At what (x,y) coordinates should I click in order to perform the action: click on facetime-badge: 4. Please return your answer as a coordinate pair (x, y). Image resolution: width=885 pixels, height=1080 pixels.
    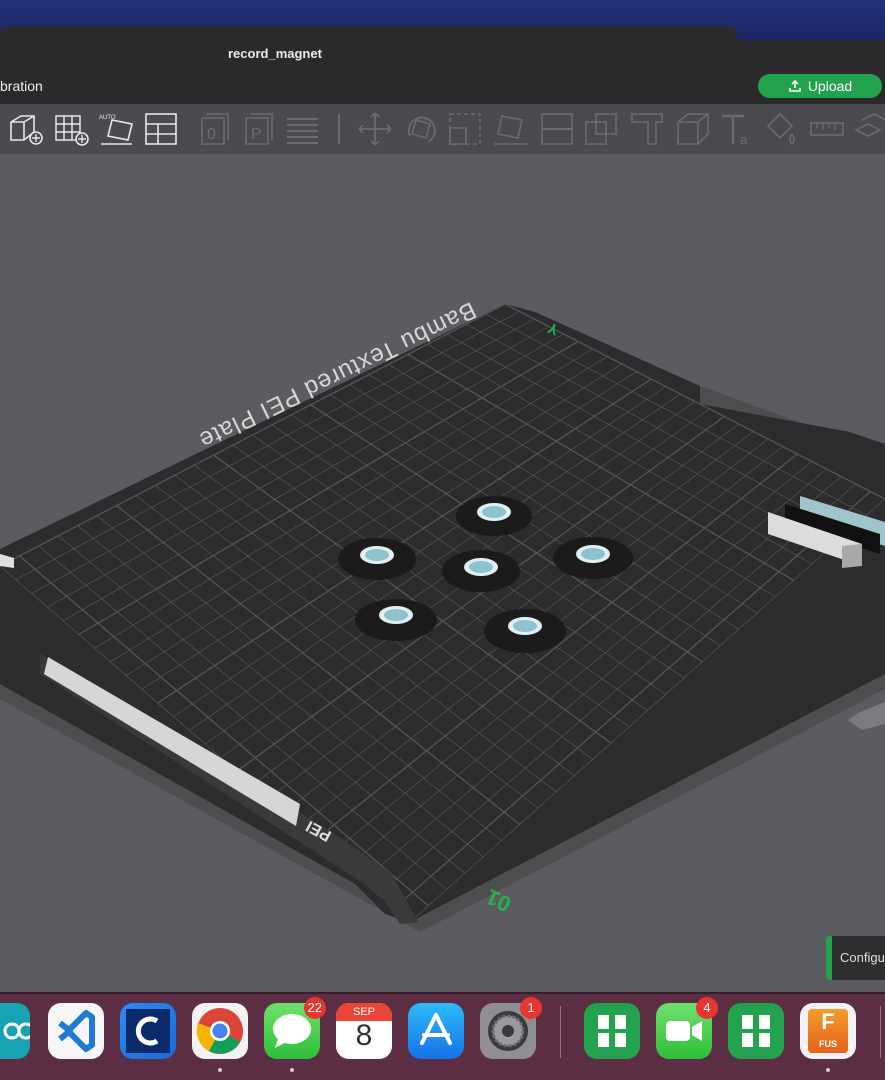
    Looking at the image, I should click on (707, 1008).